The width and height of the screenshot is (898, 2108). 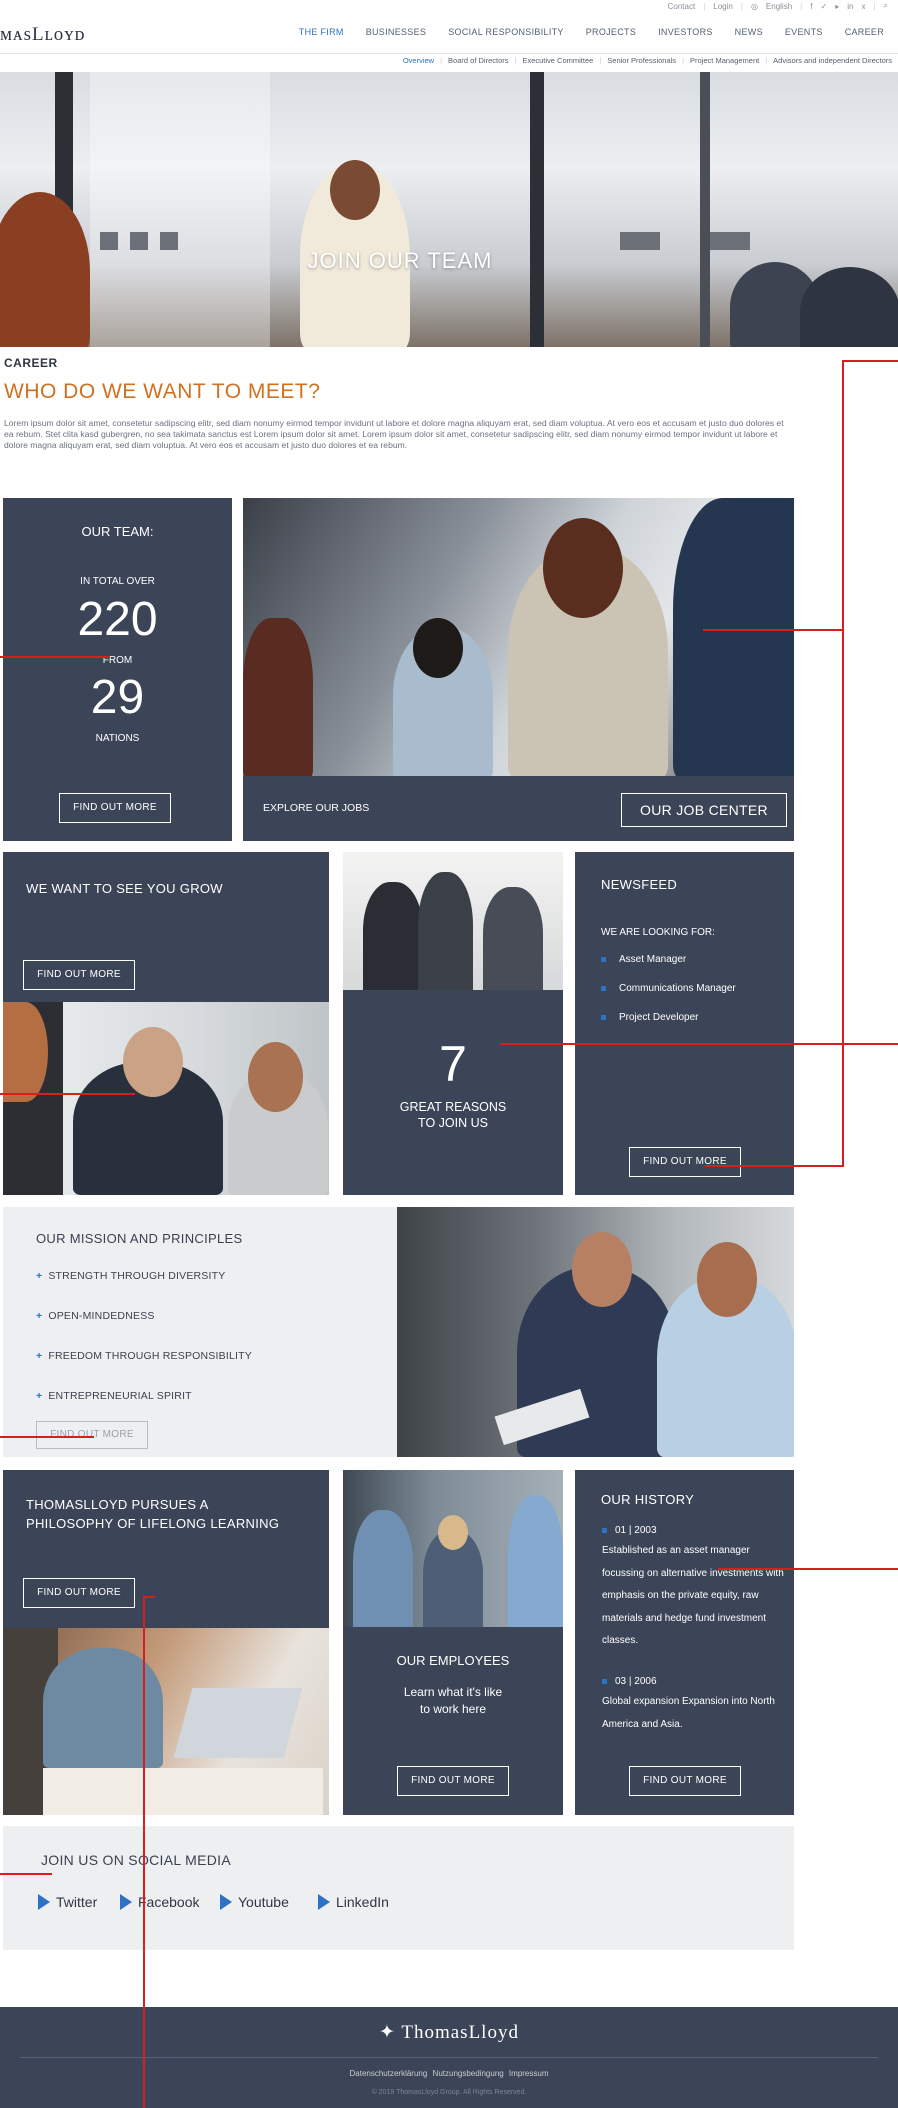 I want to click on nav-projects: PROJECTS, so click(x=611, y=32).